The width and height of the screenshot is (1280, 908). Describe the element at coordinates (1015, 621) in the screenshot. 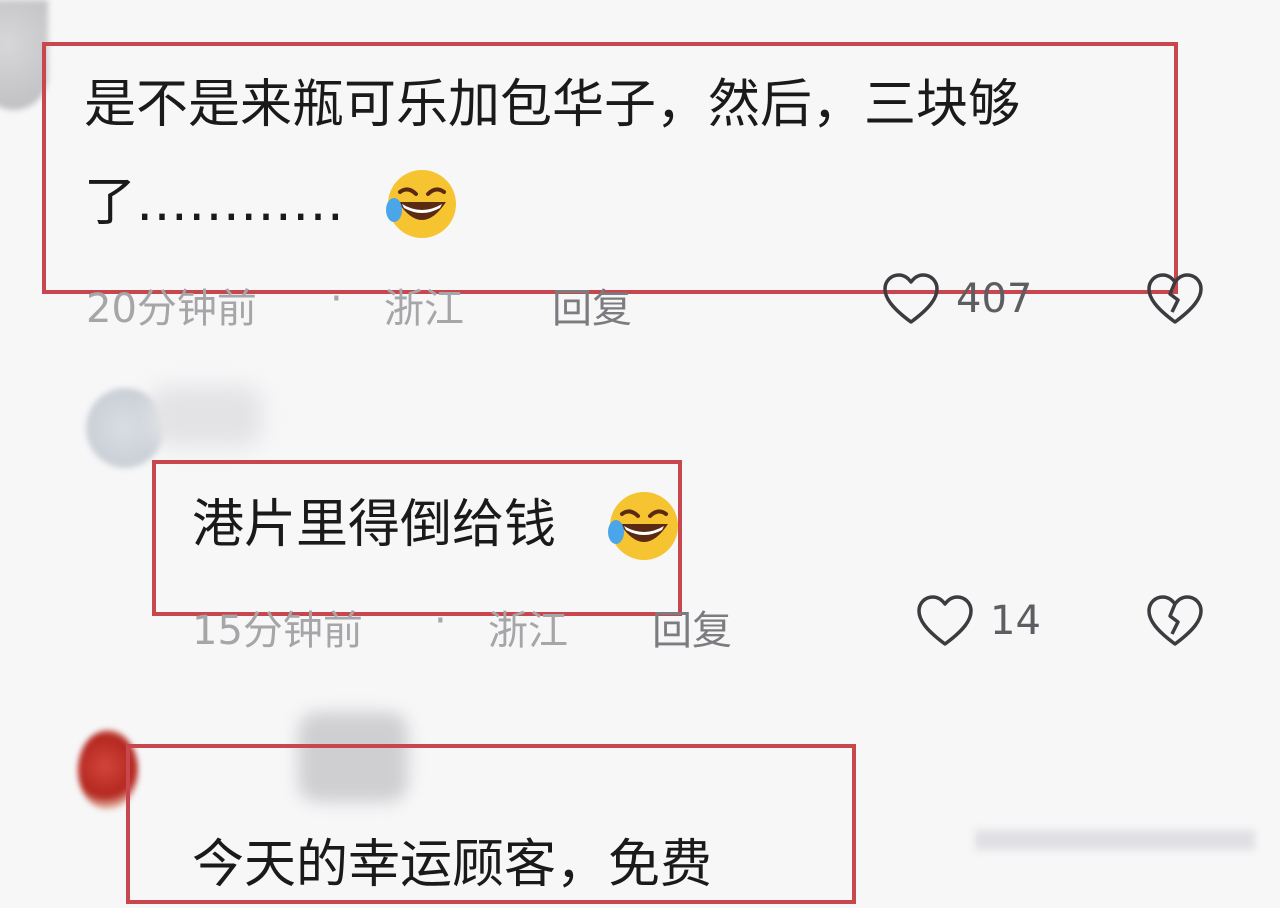

I see `like-count: 14` at that location.